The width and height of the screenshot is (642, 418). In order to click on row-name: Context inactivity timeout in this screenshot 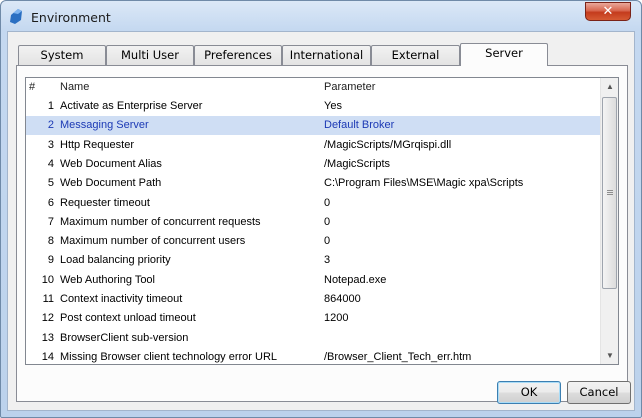, I will do `click(121, 299)`.